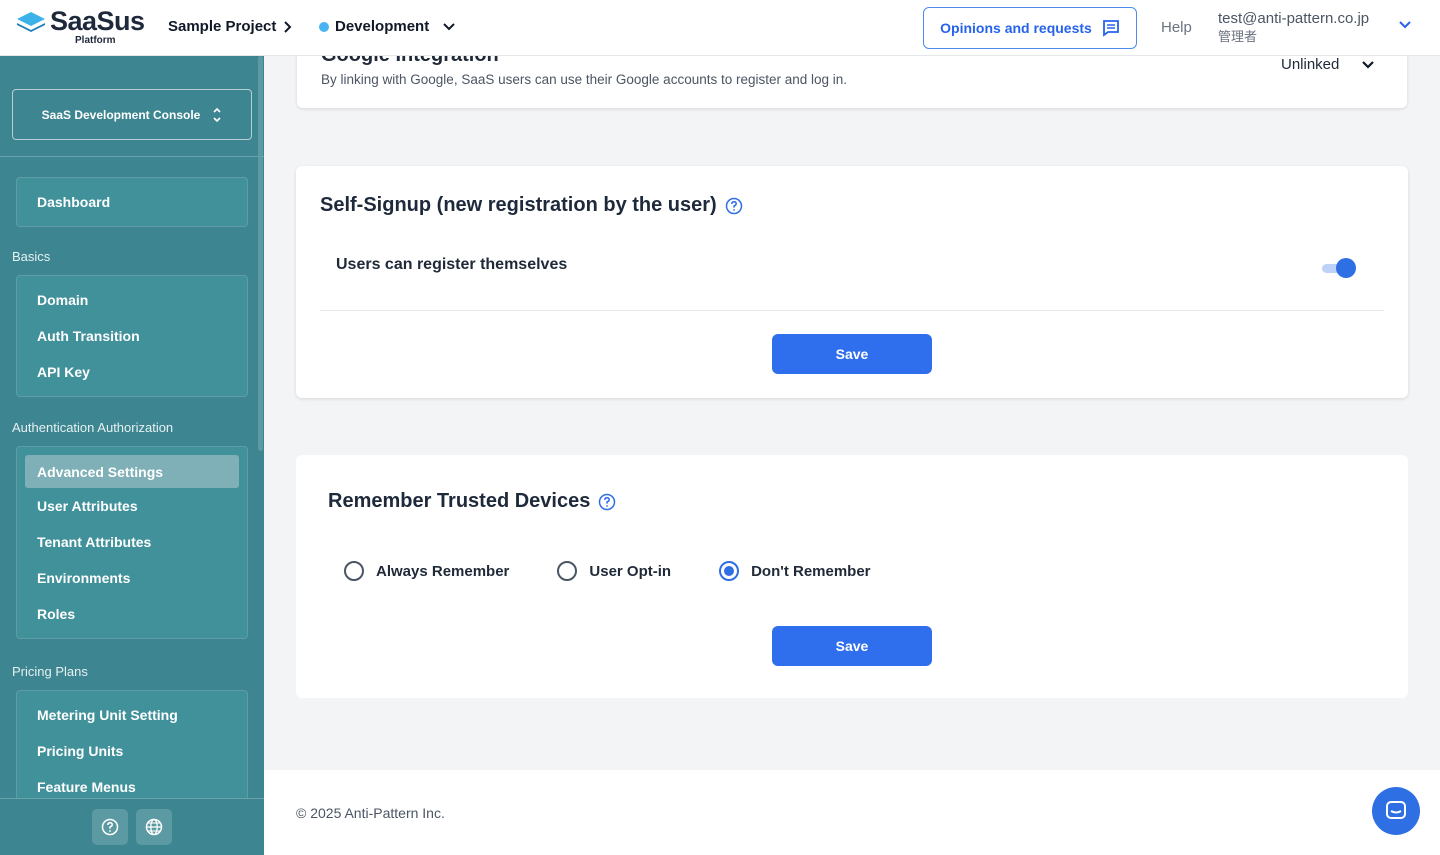 Image resolution: width=1440 pixels, height=855 pixels. What do you see at coordinates (452, 264) in the screenshot?
I see `self-signup-toggle-label: Users can register themselves` at bounding box center [452, 264].